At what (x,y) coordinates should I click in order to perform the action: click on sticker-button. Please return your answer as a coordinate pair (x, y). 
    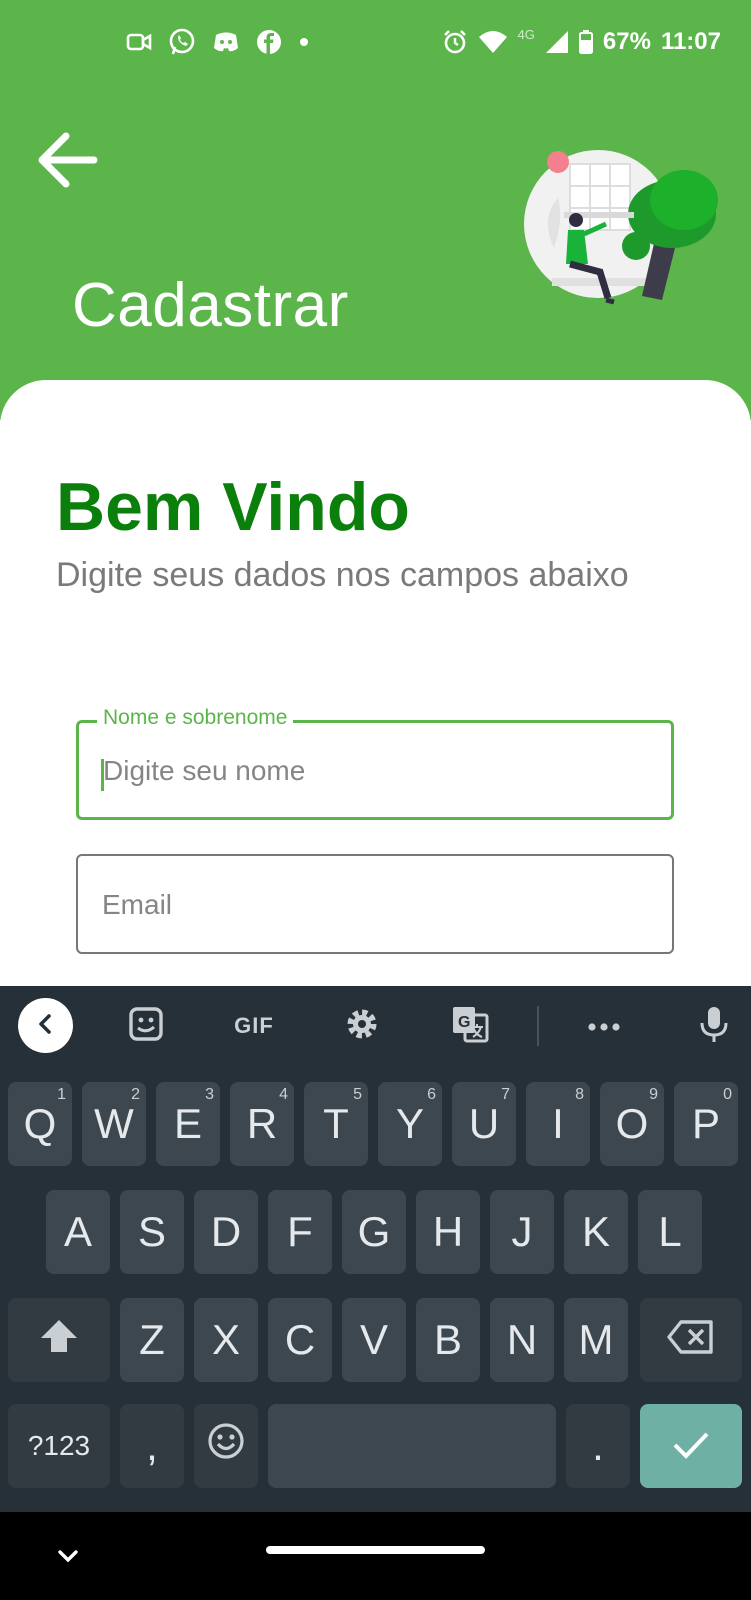
    Looking at the image, I should click on (146, 1026).